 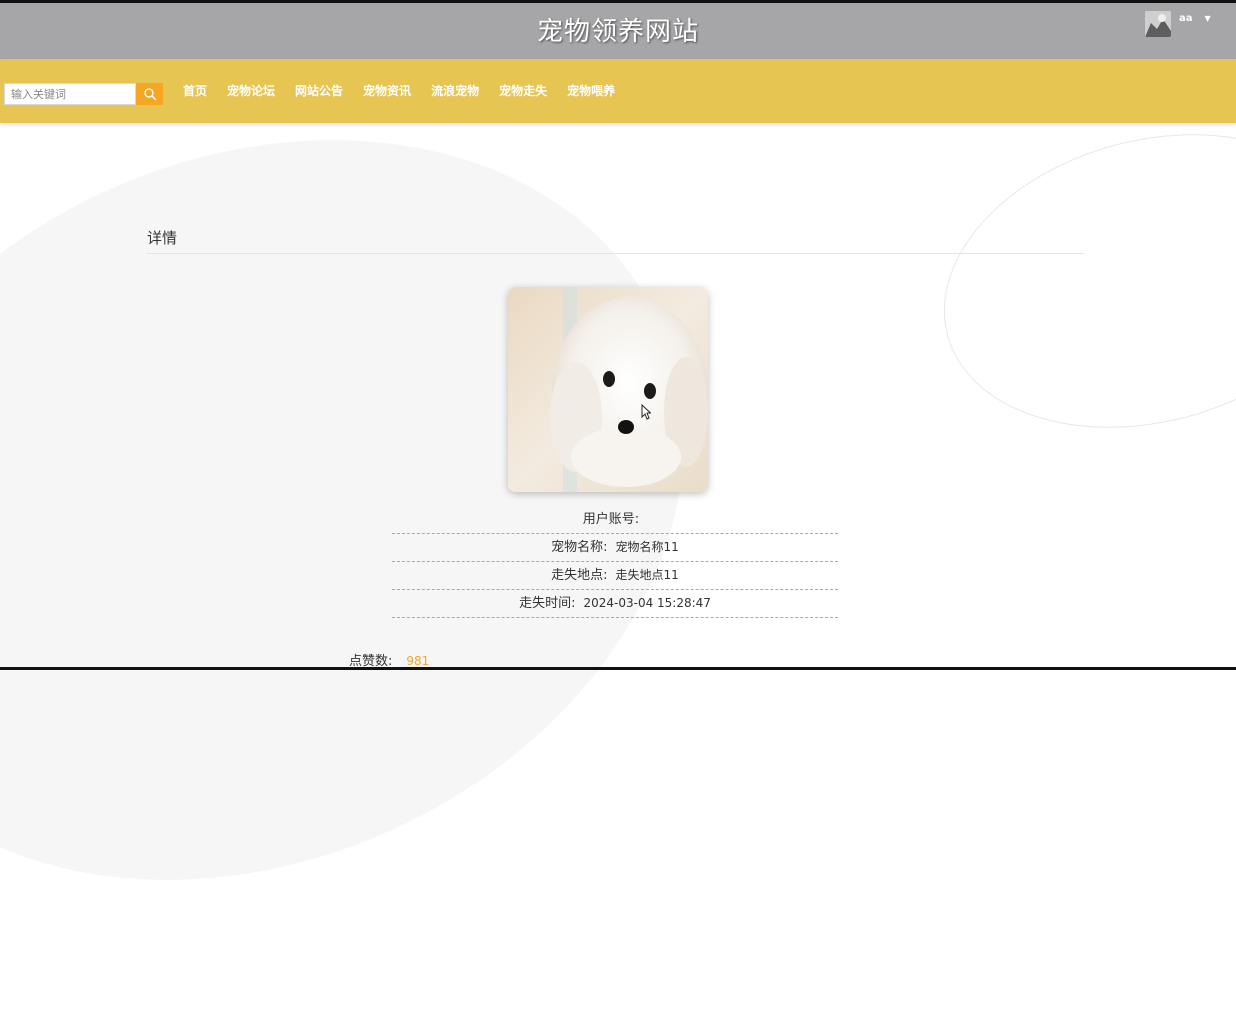 What do you see at coordinates (1186, 18) in the screenshot?
I see `username: aa` at bounding box center [1186, 18].